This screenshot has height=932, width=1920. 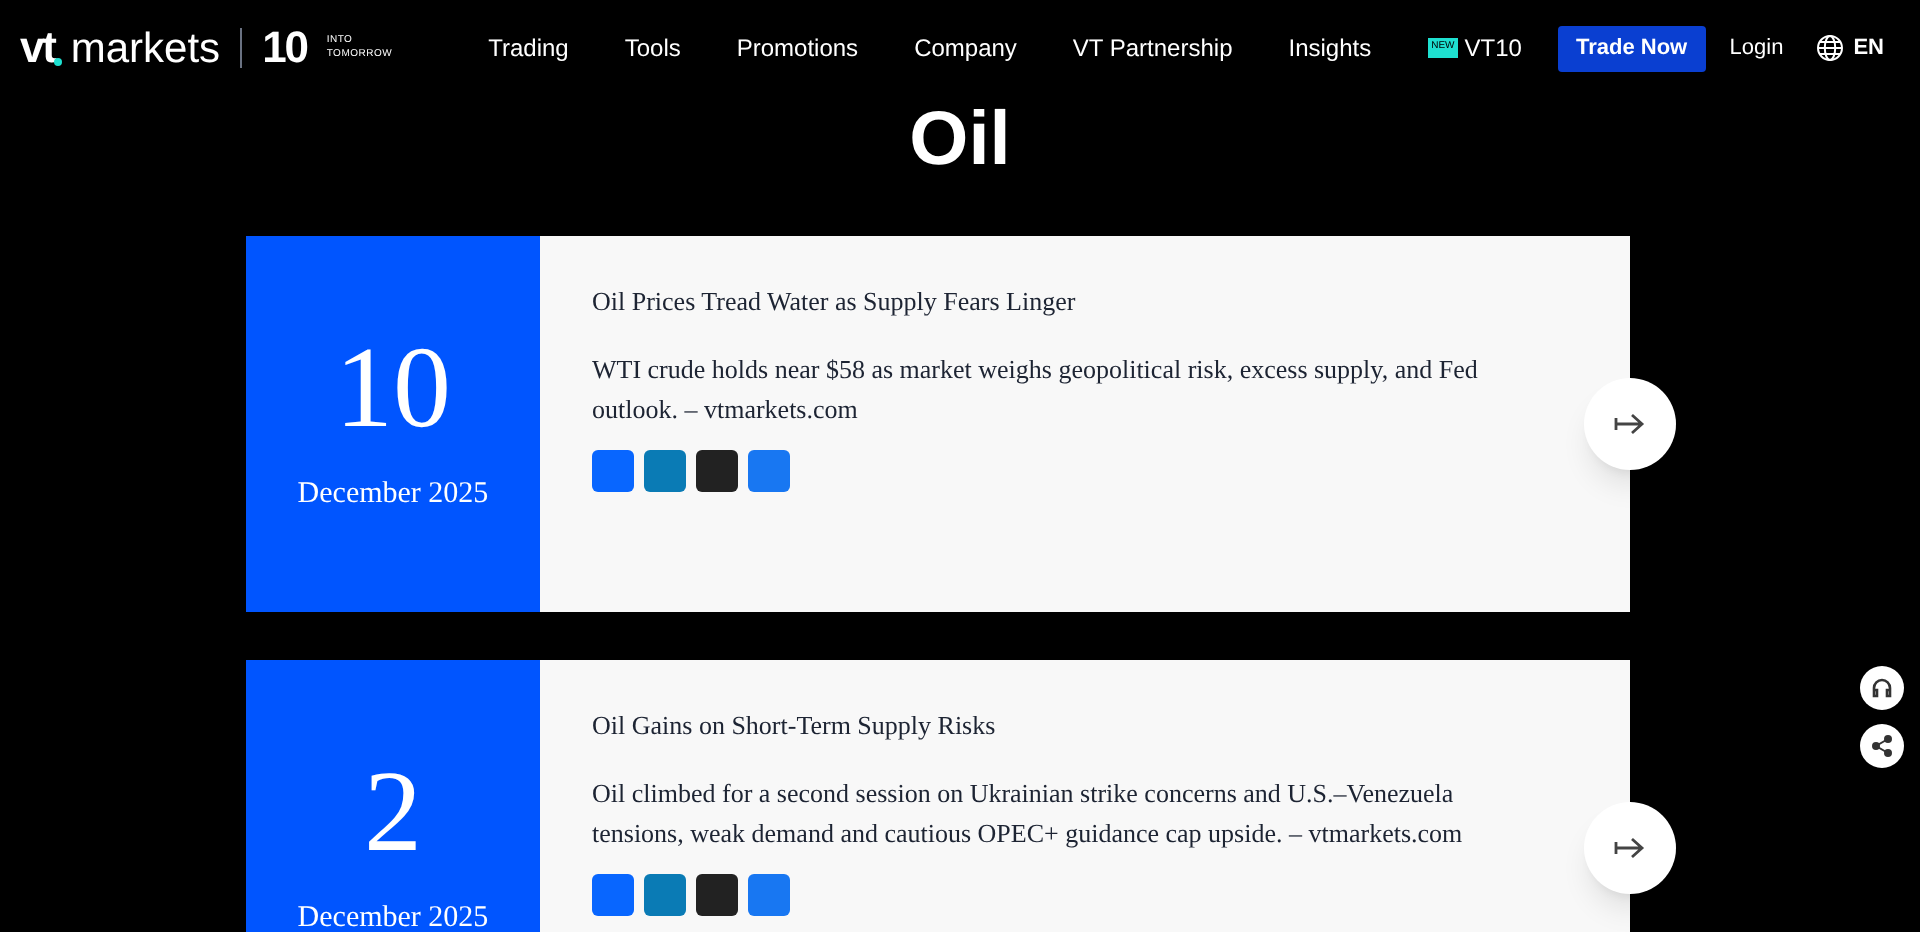 I want to click on page-title: Oil, so click(x=960, y=140).